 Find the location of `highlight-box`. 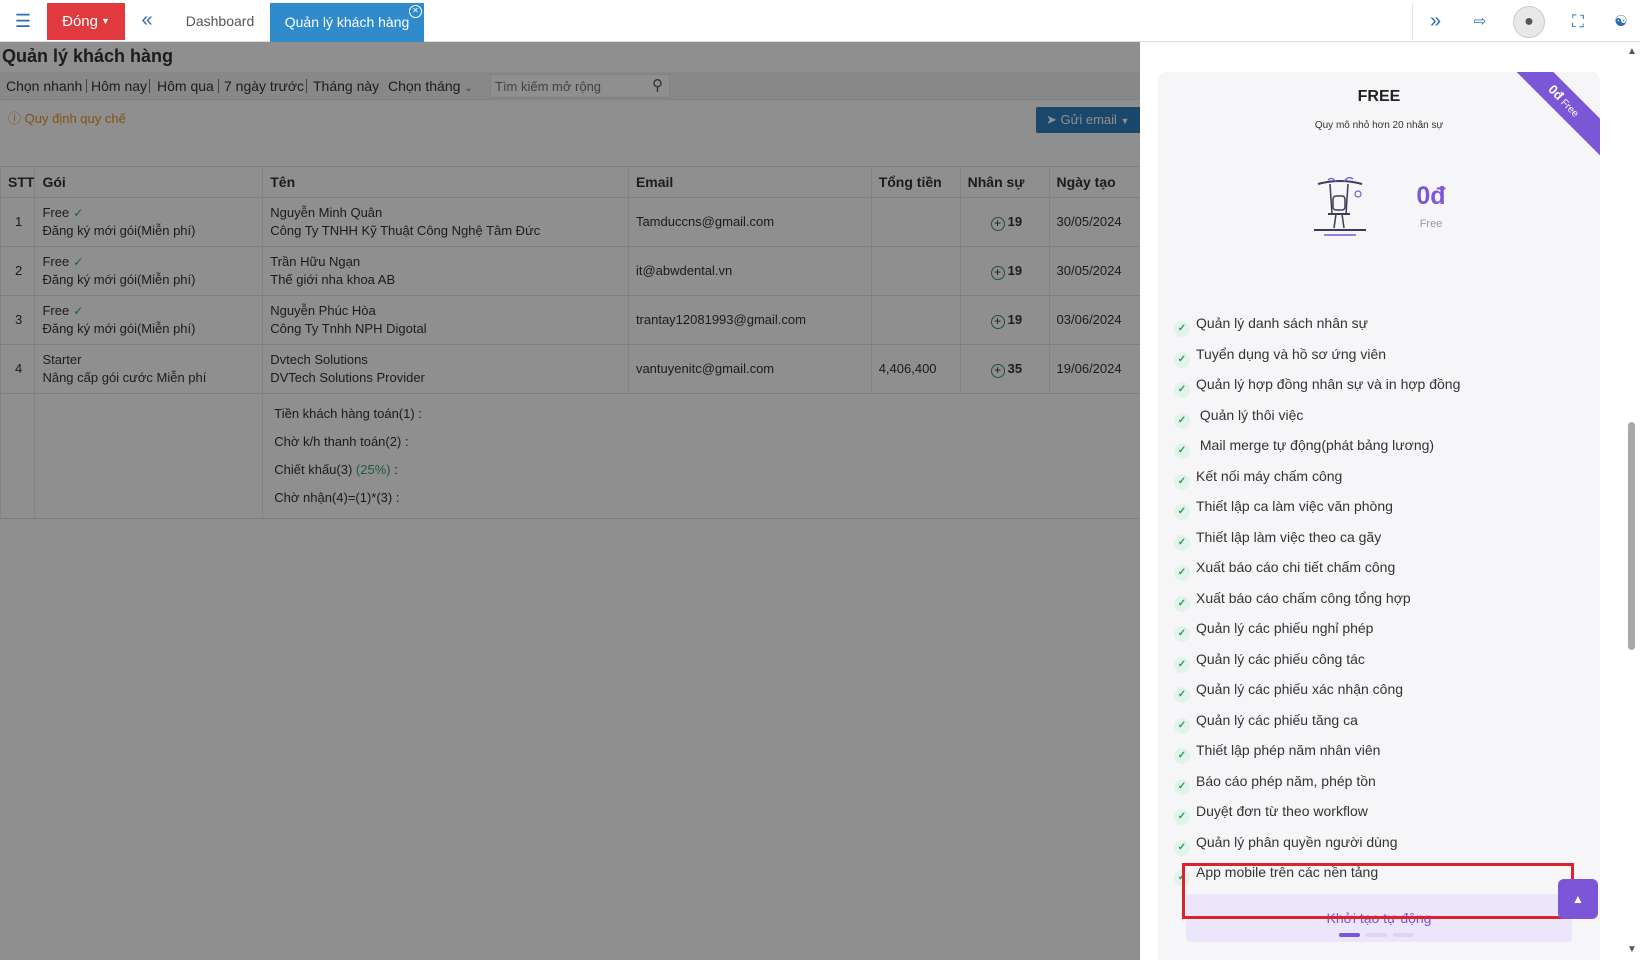

highlight-box is located at coordinates (1378, 891).